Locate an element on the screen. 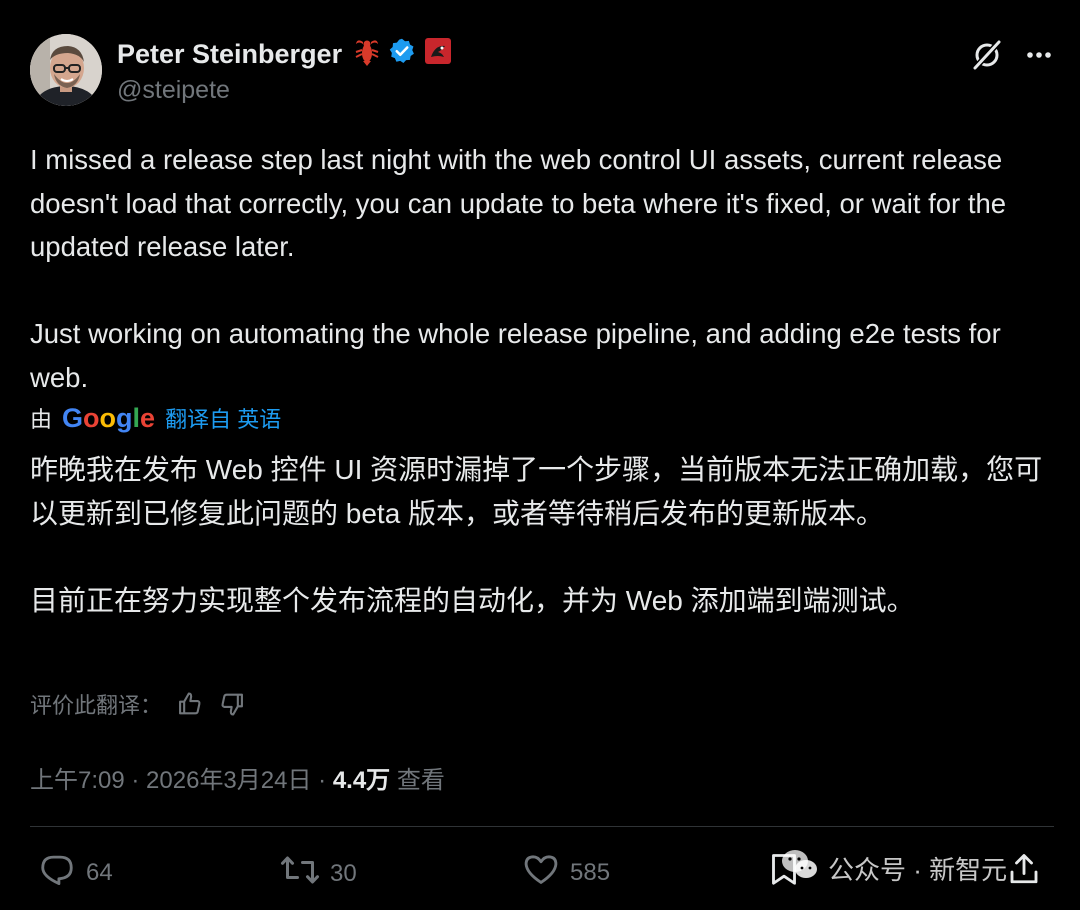 The image size is (1080, 910). translation-attribution: 由 Google 翻译自 英语 is located at coordinates (155, 418).